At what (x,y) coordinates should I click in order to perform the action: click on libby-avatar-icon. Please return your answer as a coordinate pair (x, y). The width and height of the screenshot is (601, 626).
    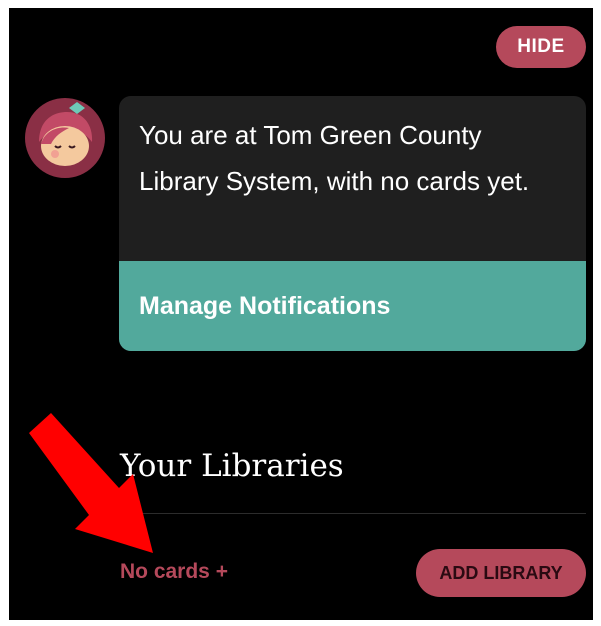
    Looking at the image, I should click on (65, 138).